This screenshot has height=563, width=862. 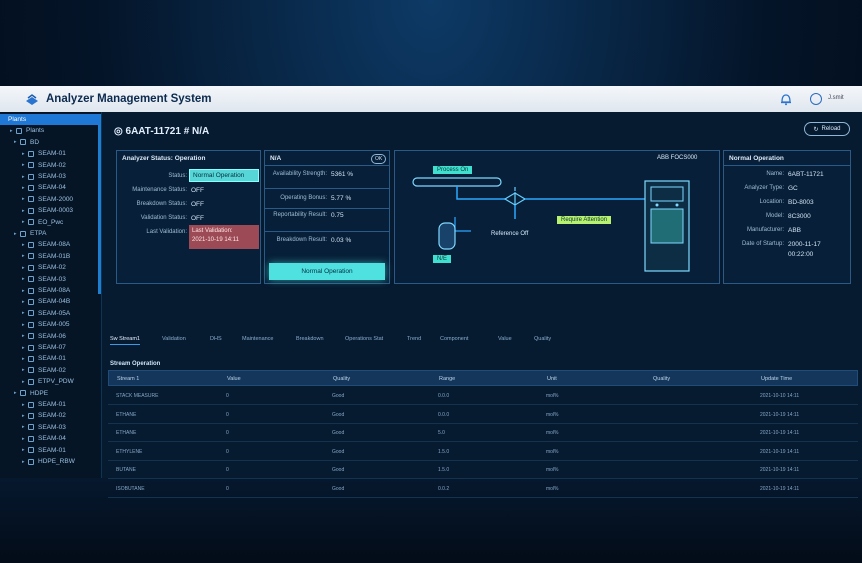 What do you see at coordinates (483, 415) in the screenshot?
I see `table-row: ETHANE 0 Good 0.0.0 mol% 2021-10-19 14:11` at bounding box center [483, 415].